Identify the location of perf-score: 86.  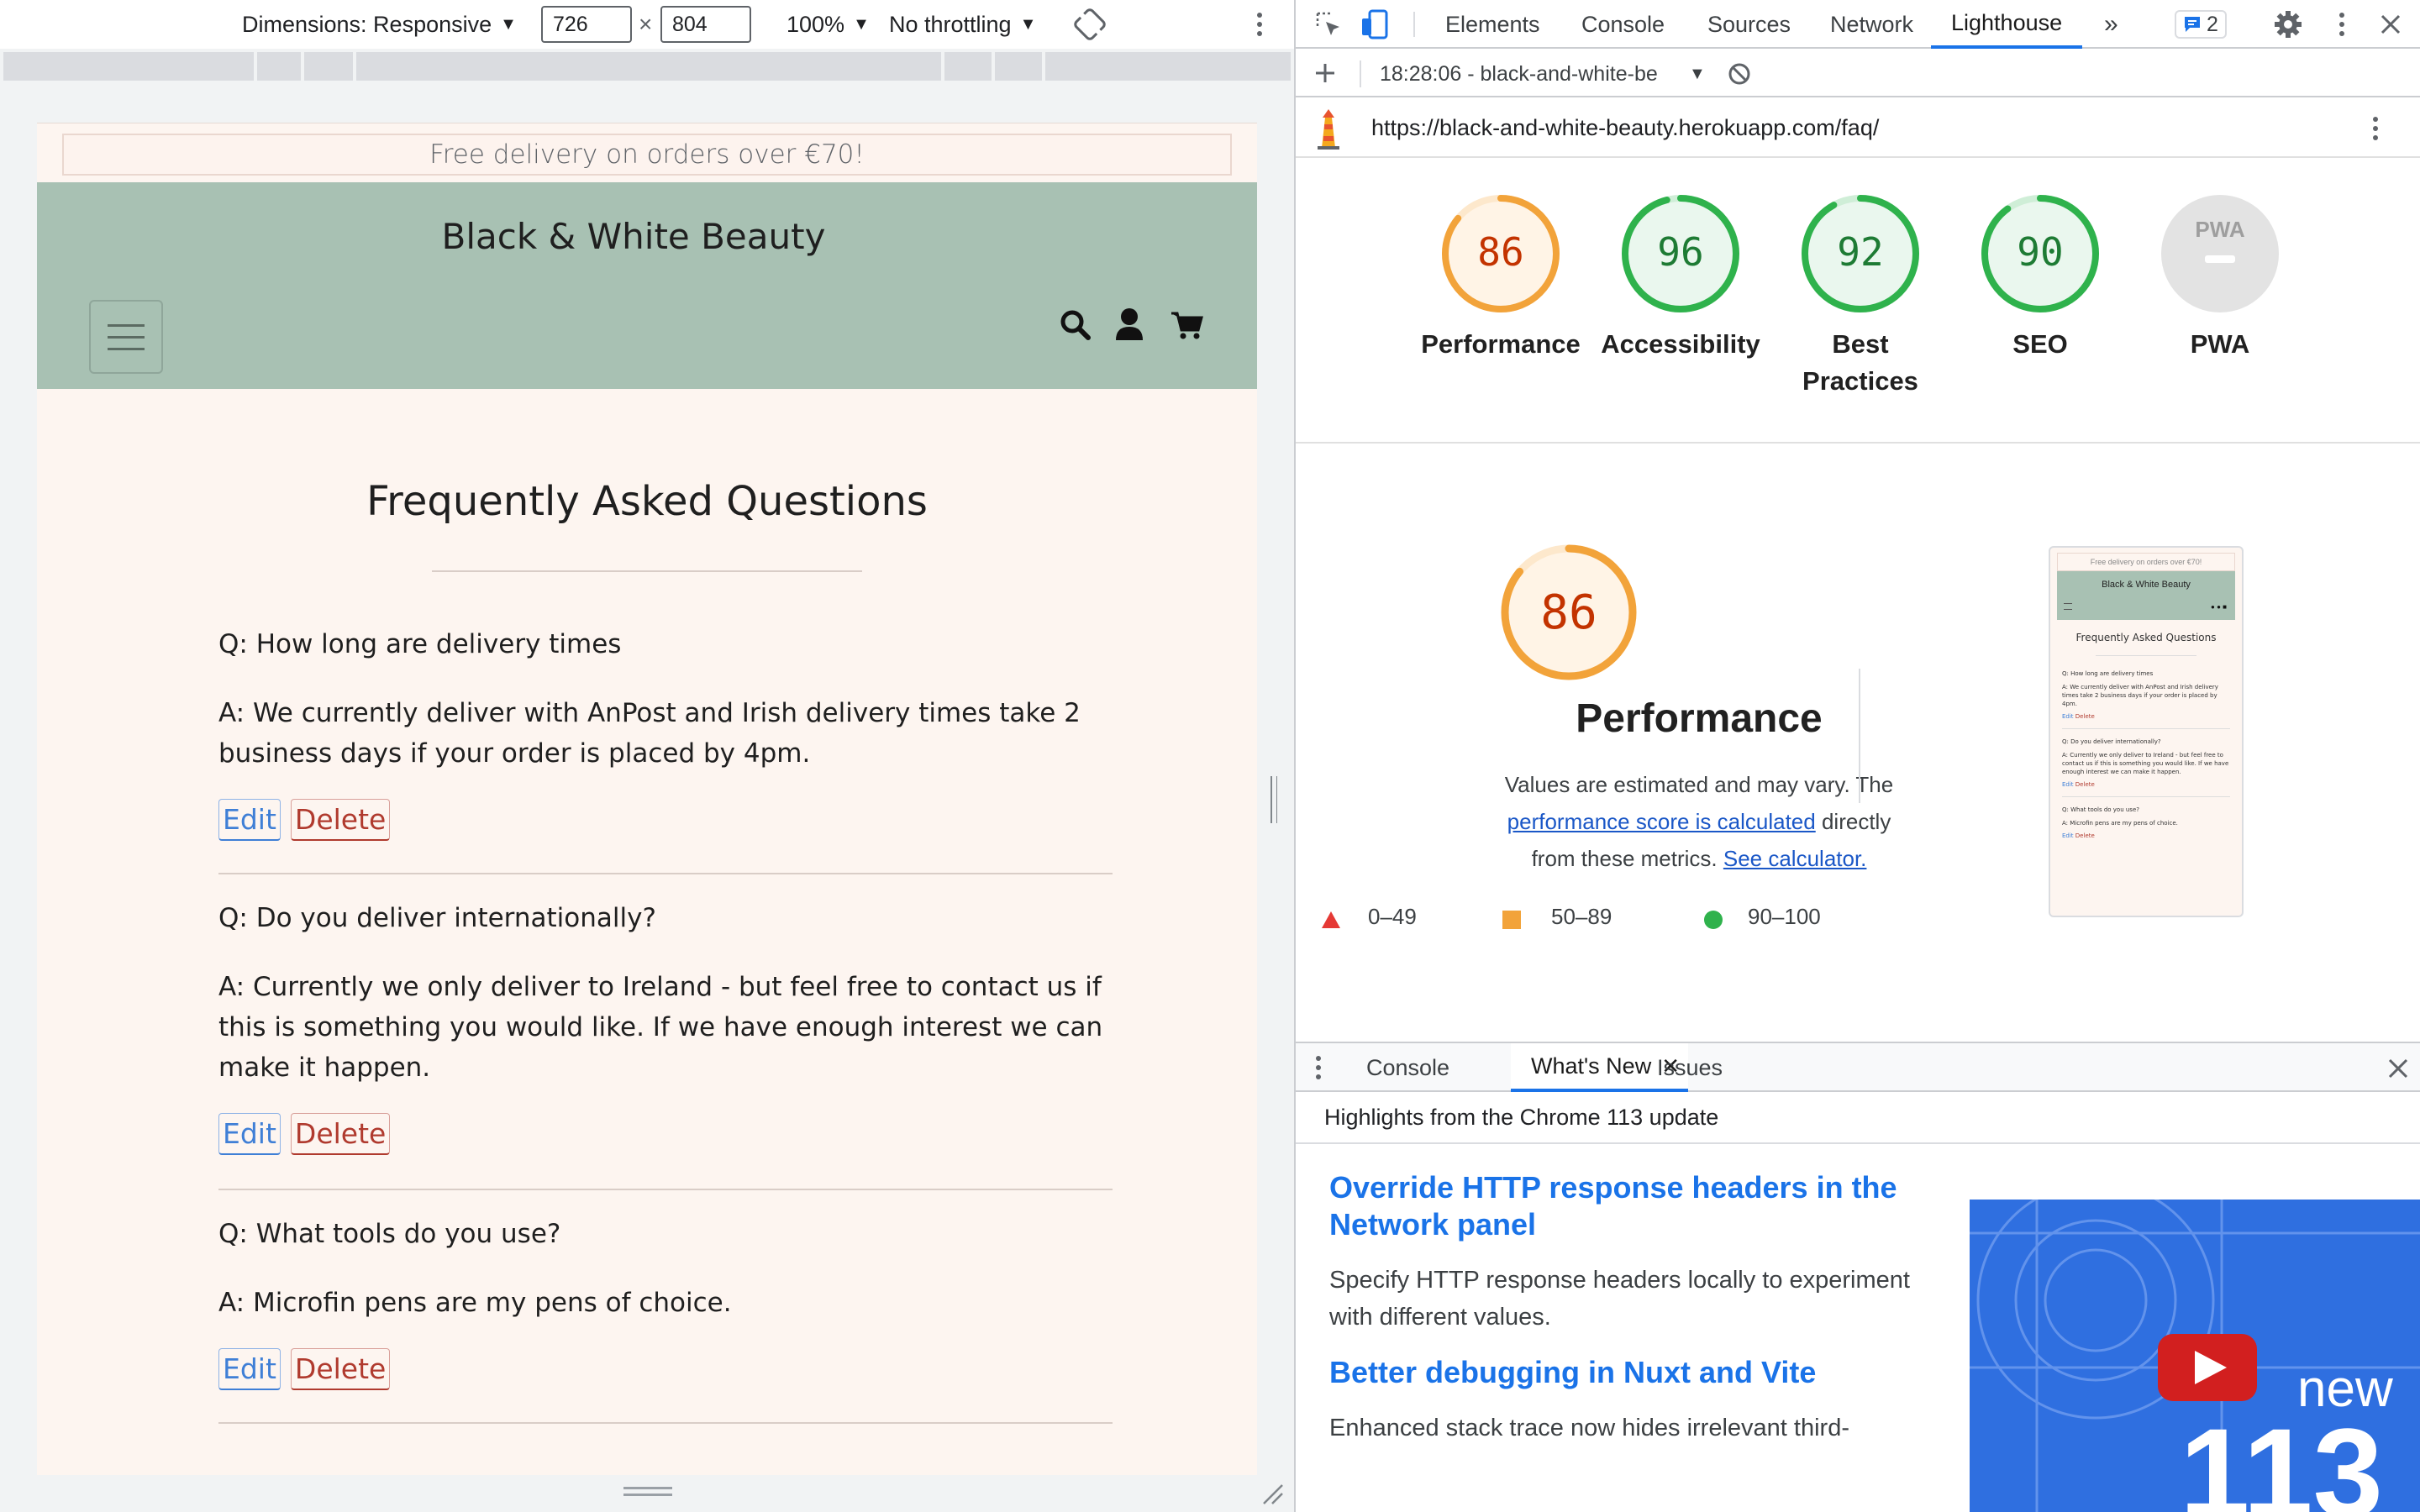
(1568, 612).